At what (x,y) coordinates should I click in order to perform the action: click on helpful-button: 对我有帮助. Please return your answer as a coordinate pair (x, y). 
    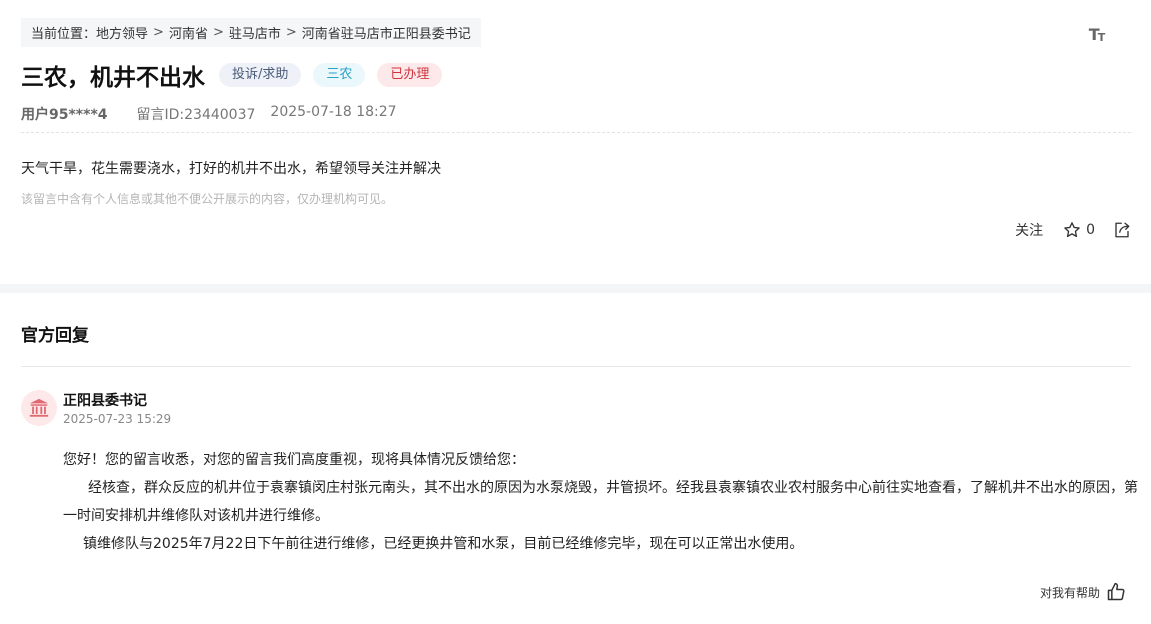
    Looking at the image, I should click on (1083, 592).